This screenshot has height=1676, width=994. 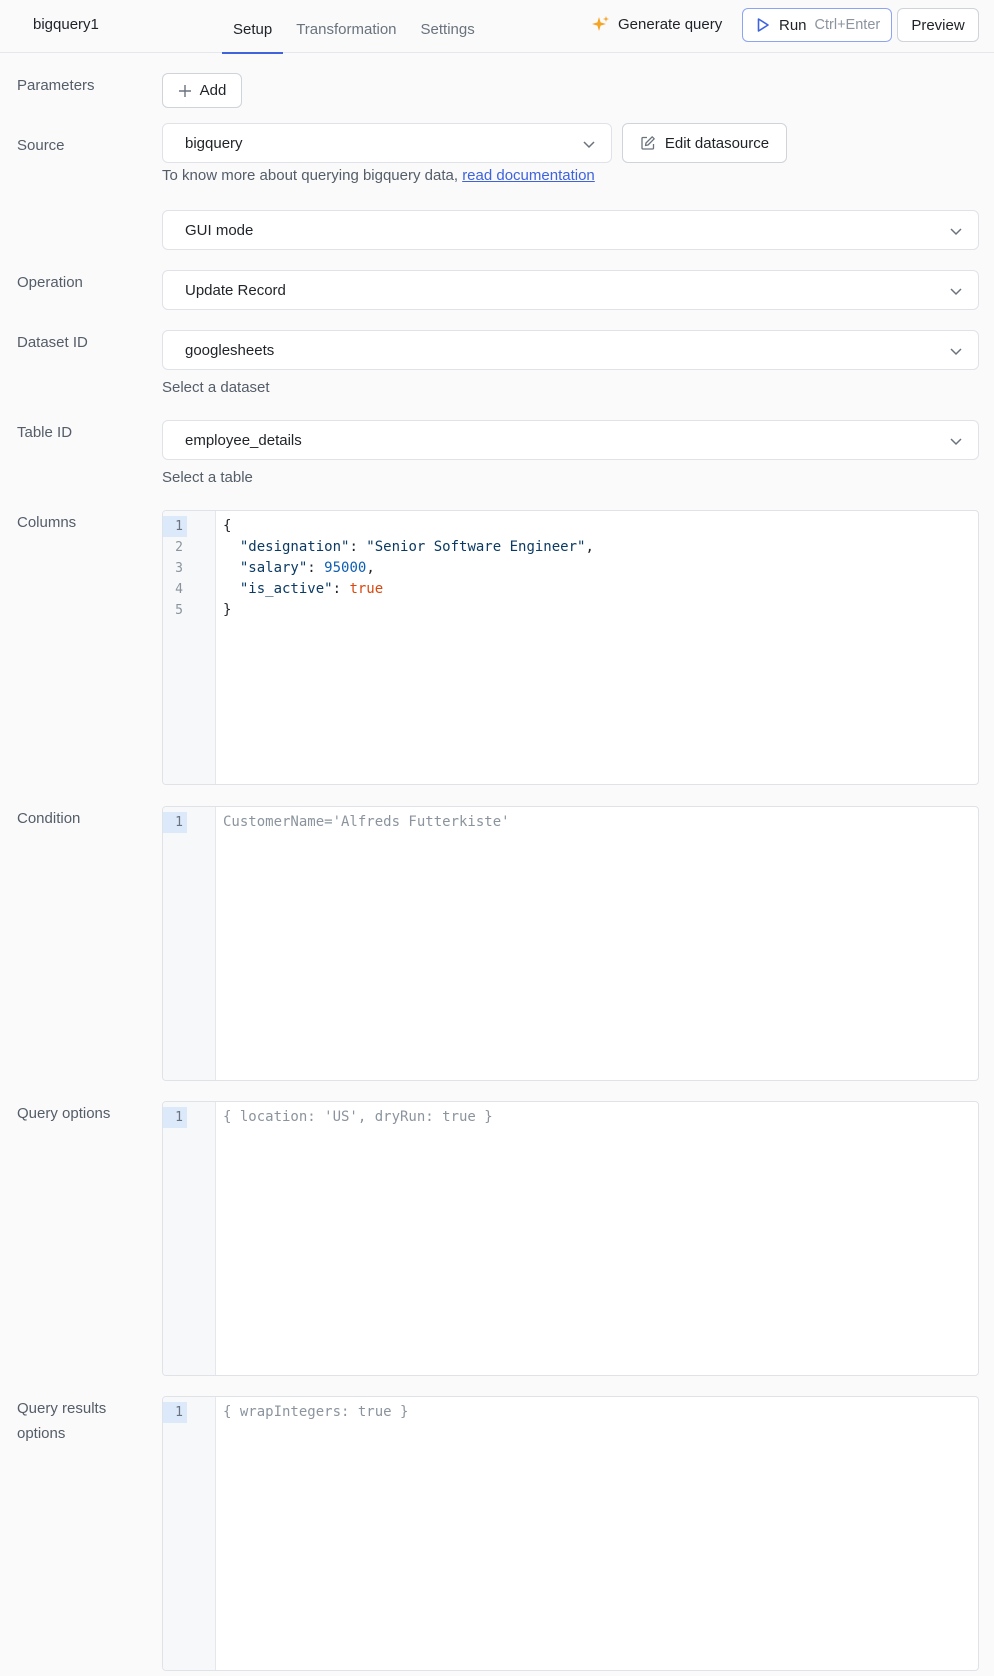 What do you see at coordinates (366, 822) in the screenshot?
I see `condition-placeholder: CustomerName='Alfreds Futterkiste'` at bounding box center [366, 822].